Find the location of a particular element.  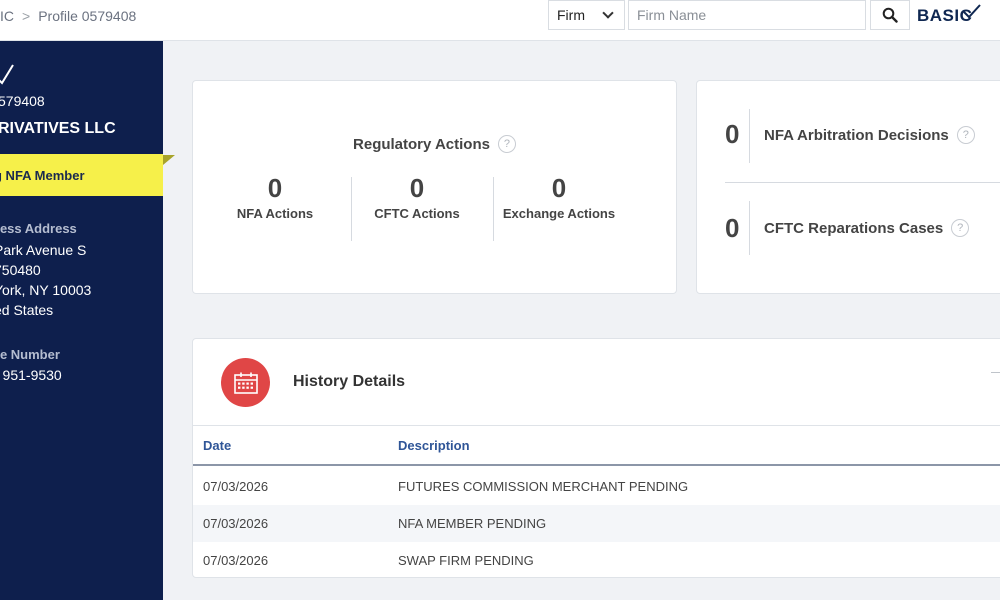

row-description: FUTURES COMMISSION MERCHANT PENDING is located at coordinates (543, 486).